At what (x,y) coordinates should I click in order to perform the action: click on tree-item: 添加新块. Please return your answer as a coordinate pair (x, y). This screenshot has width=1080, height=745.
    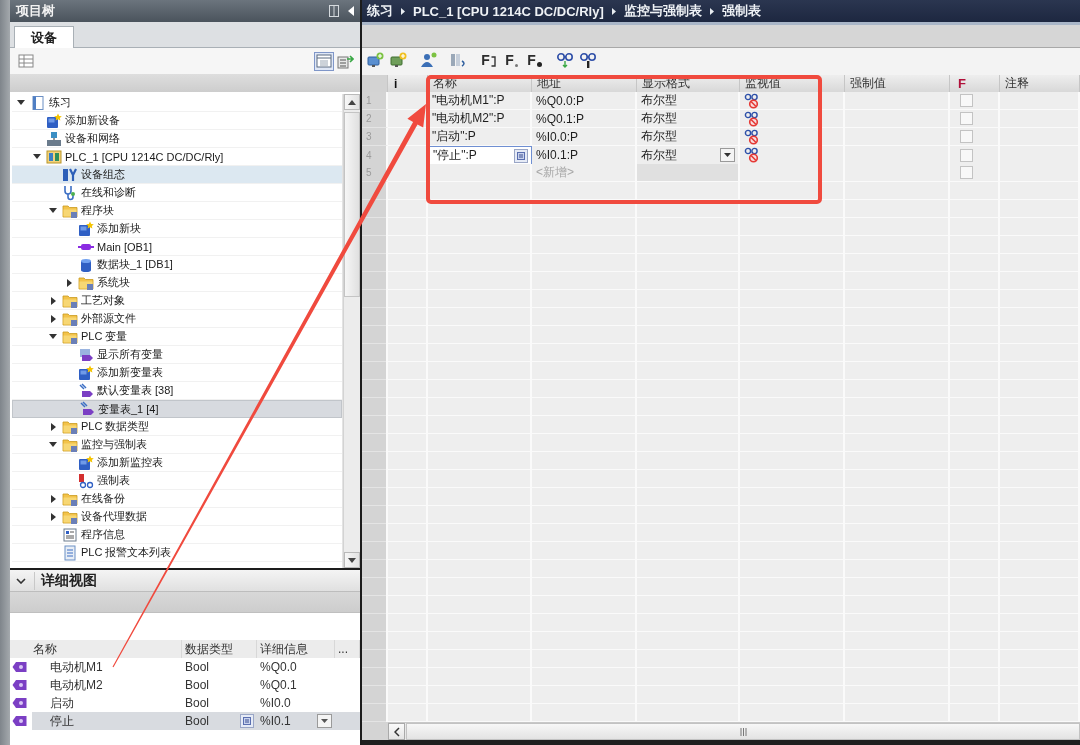
    Looking at the image, I should click on (177, 229).